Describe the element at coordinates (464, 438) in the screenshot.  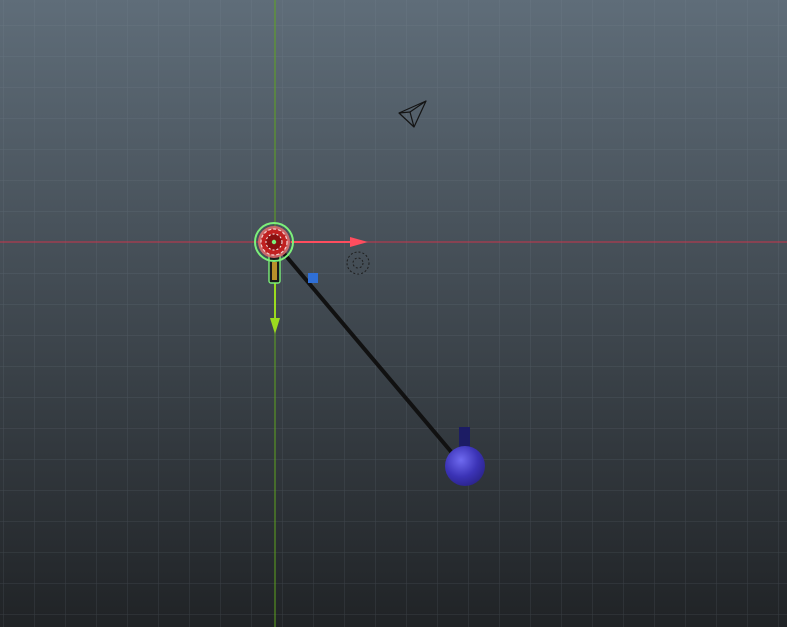
I see `bob-handle` at that location.